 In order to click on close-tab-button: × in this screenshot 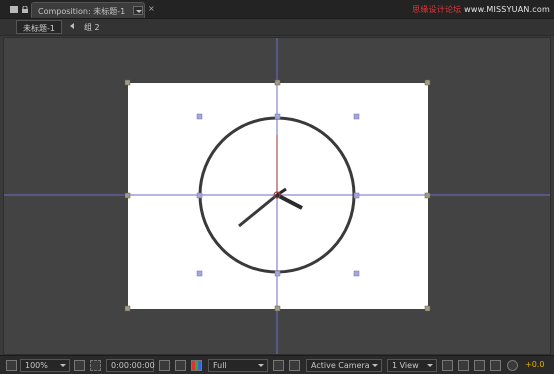, I will do `click(151, 8)`.